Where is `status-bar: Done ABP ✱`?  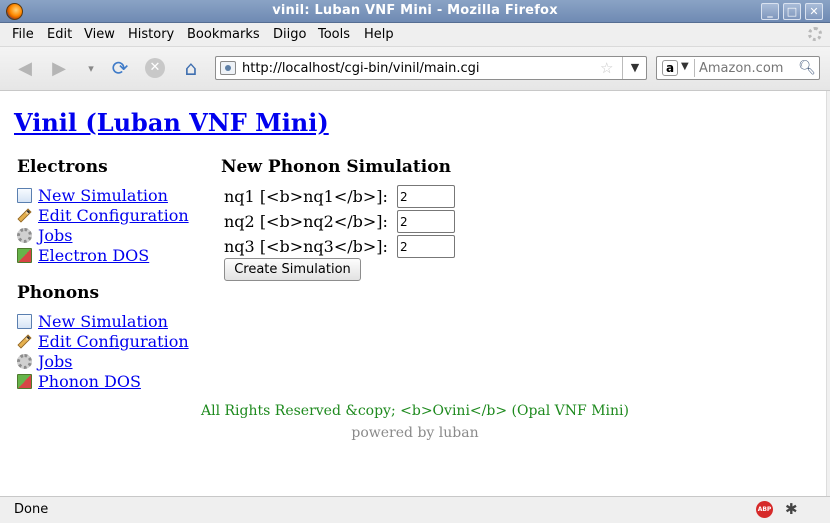
status-bar: Done ABP ✱ is located at coordinates (415, 509).